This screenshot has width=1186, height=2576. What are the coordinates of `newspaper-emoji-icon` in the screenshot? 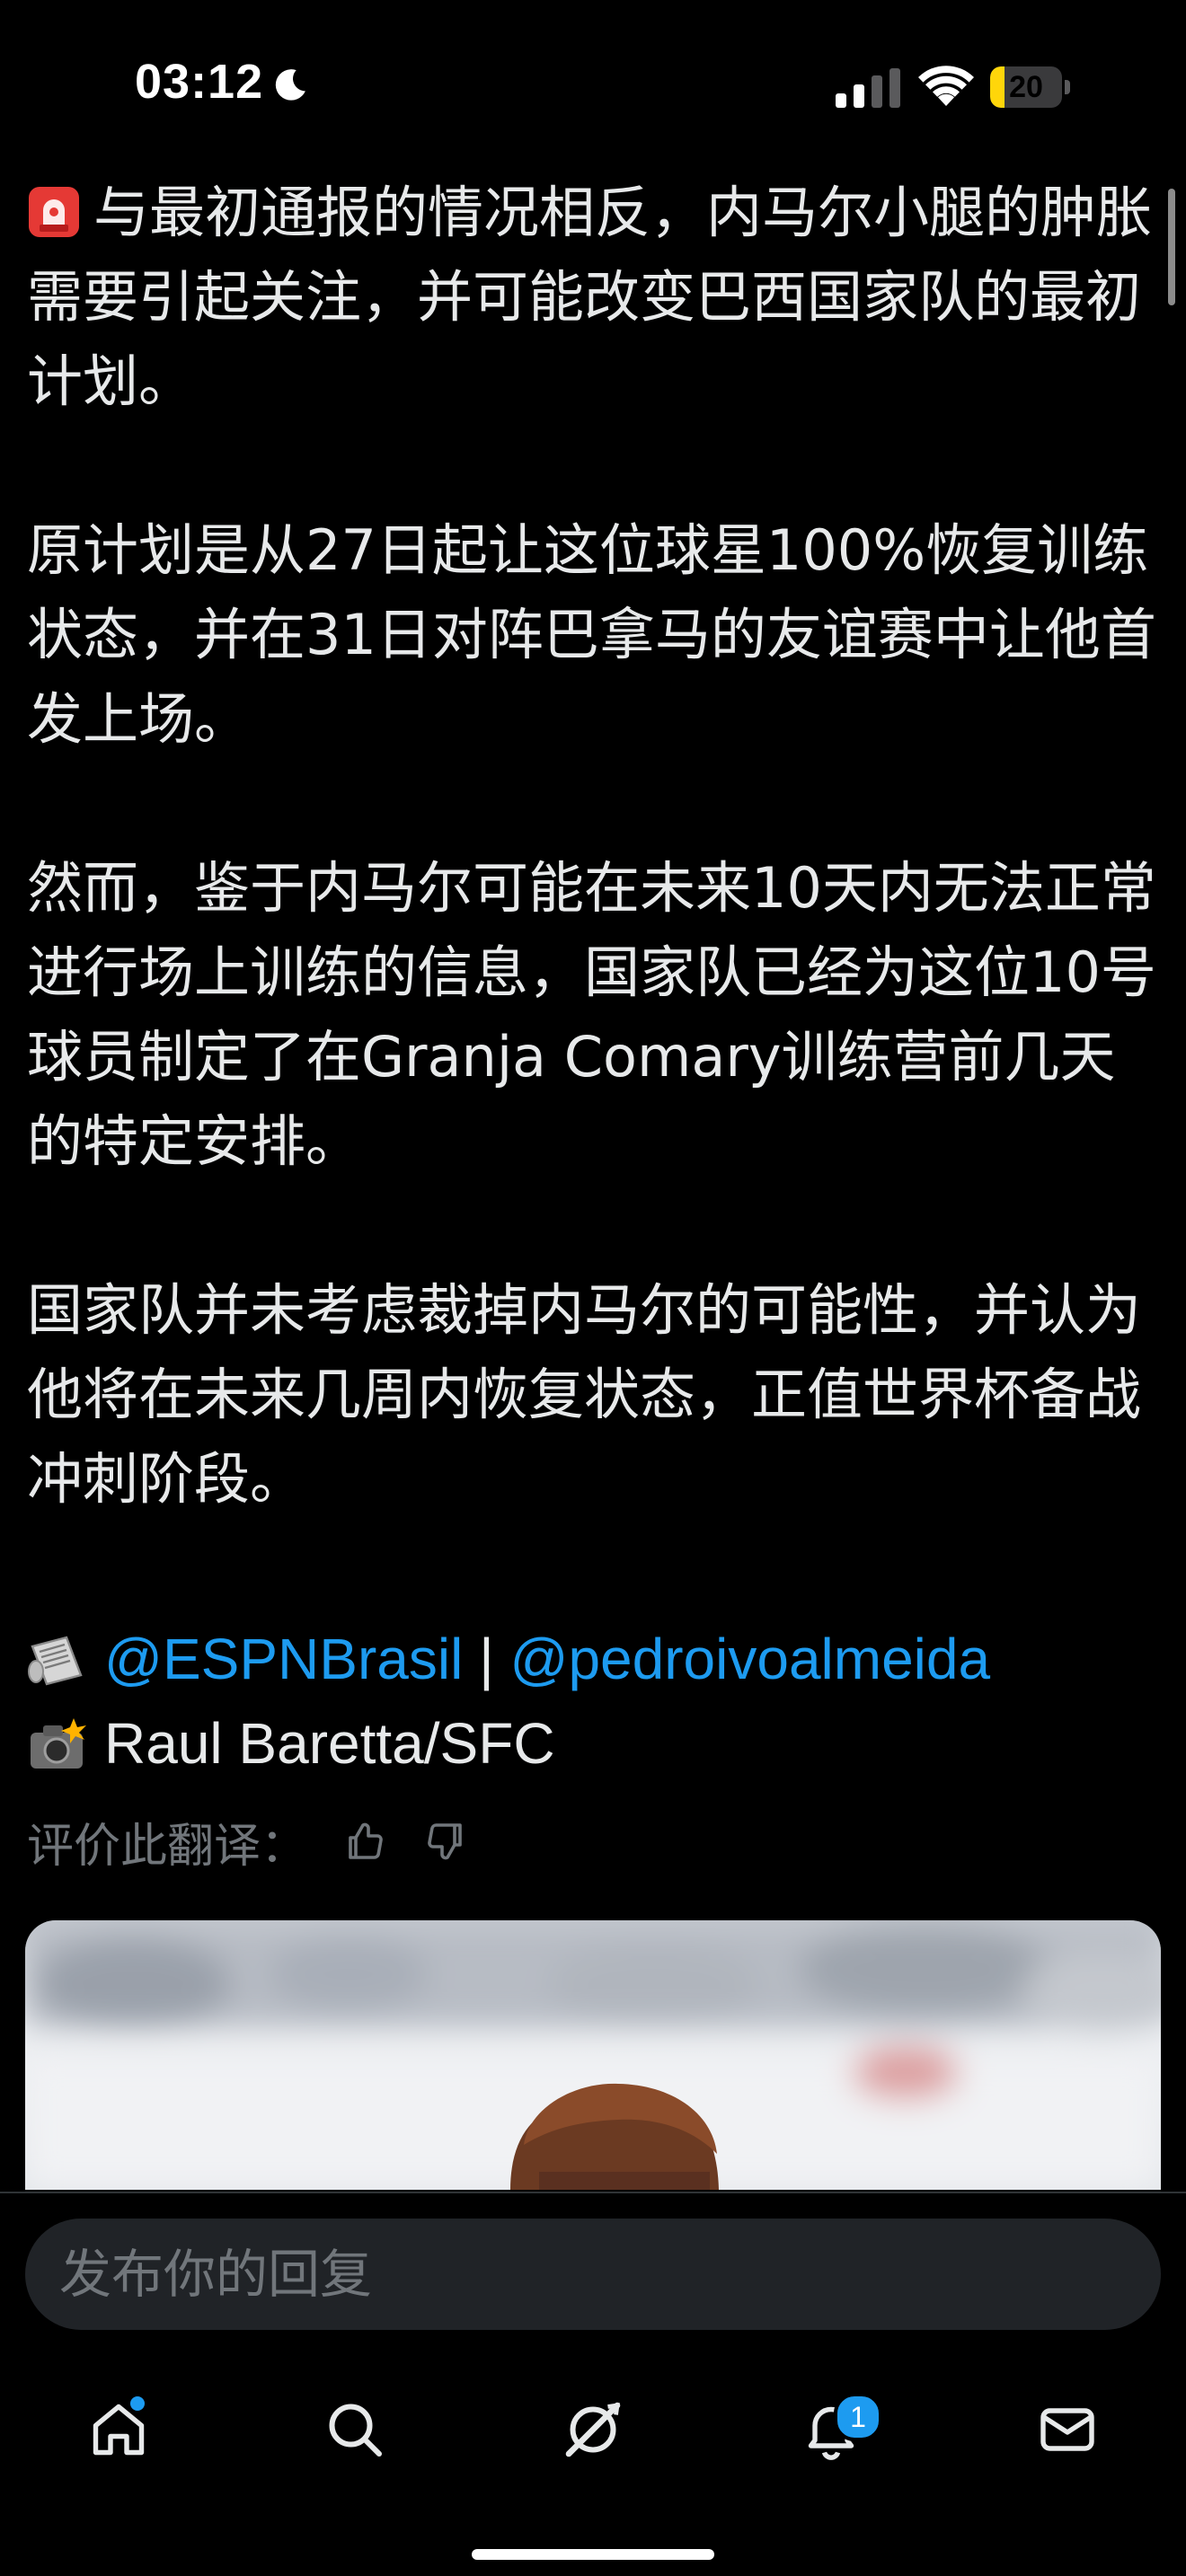 It's located at (55, 1661).